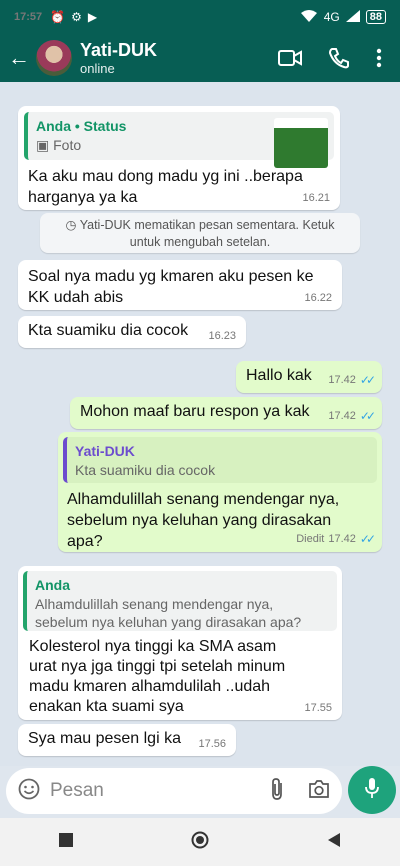 The image size is (400, 866). Describe the element at coordinates (97, 68) in the screenshot. I see `contact-status: online` at that location.